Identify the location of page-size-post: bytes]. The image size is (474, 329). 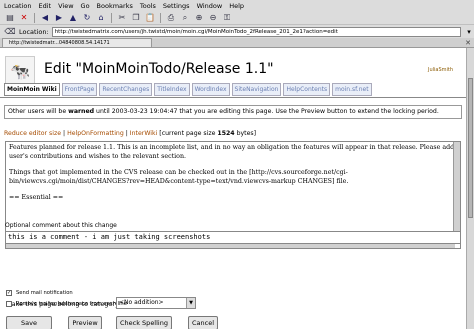
(245, 133).